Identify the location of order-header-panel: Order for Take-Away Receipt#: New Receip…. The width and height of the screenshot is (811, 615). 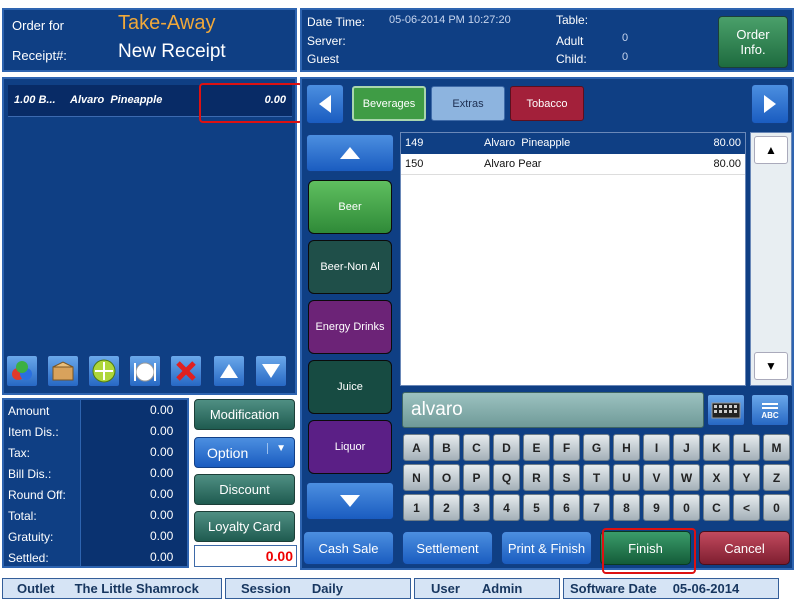
(149, 40).